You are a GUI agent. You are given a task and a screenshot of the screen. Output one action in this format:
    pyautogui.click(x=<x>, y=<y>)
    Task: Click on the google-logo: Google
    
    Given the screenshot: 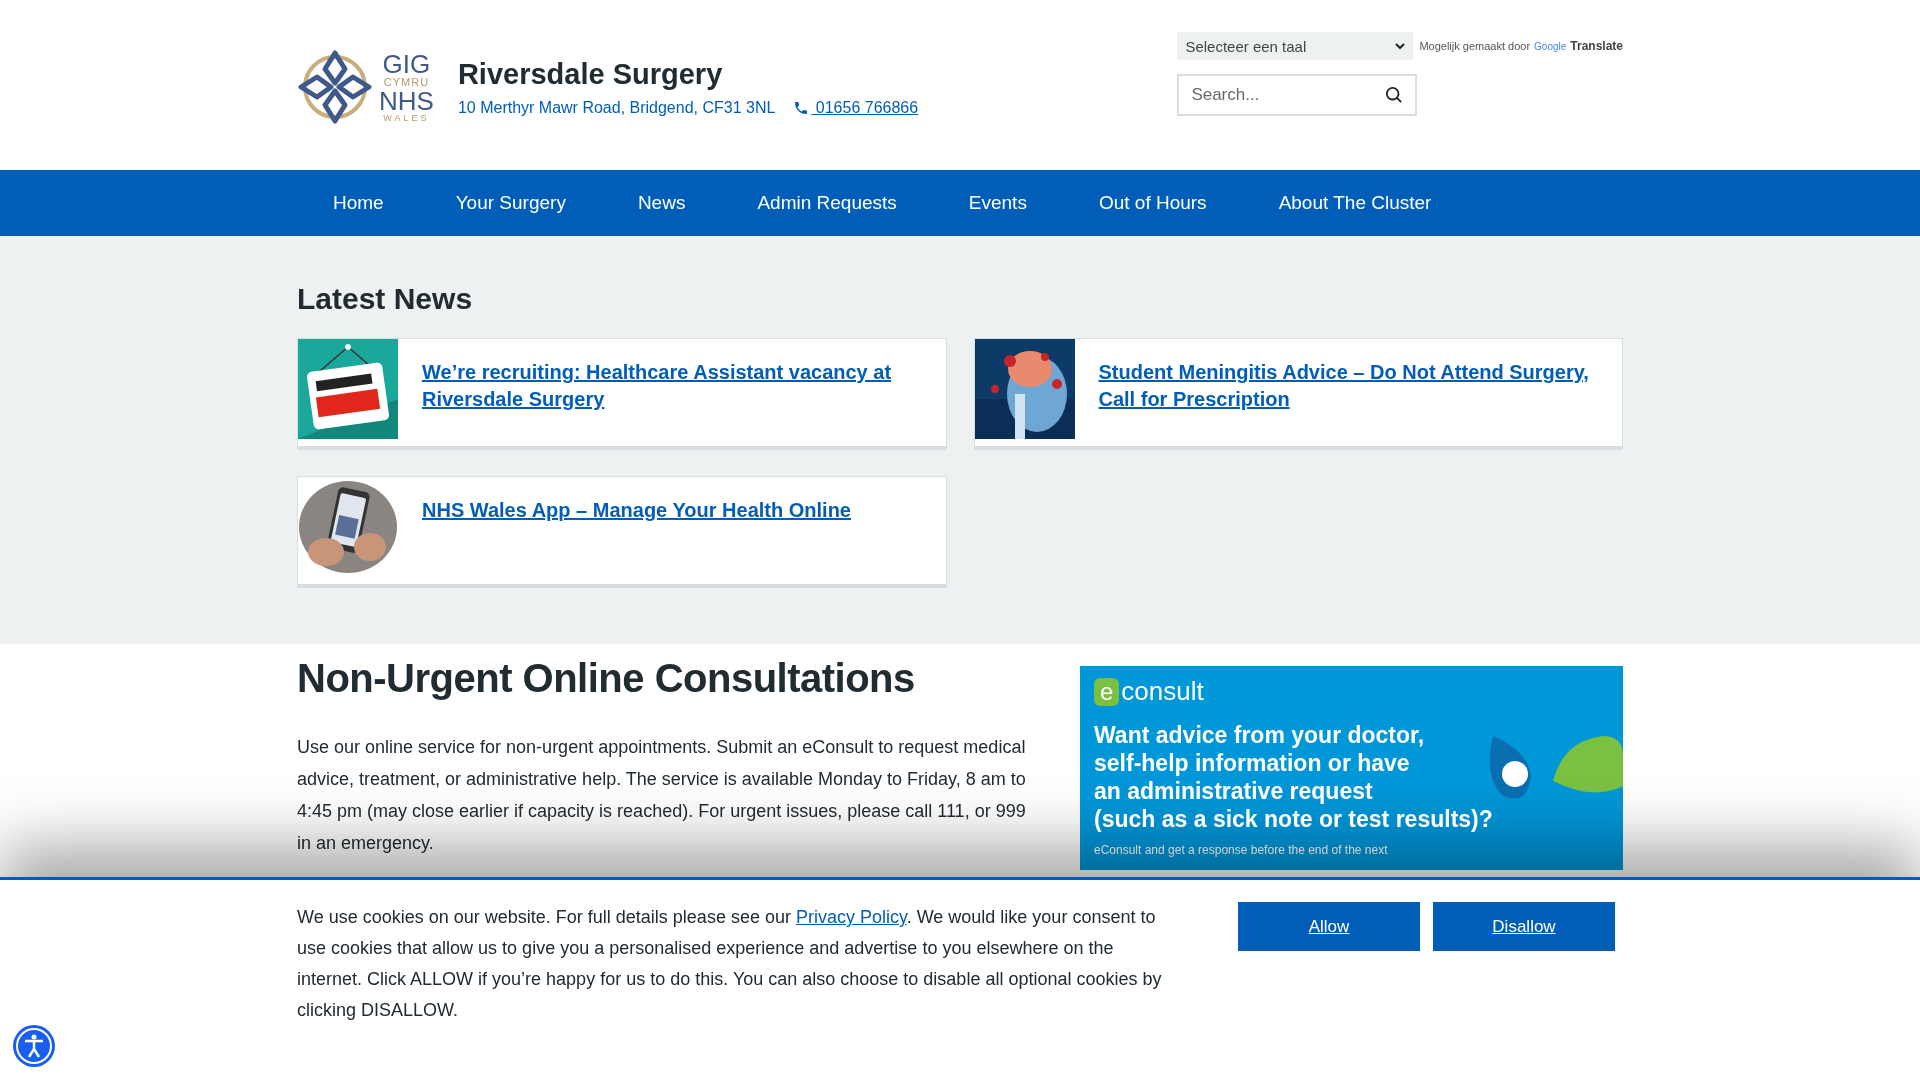 What is the action you would take?
    pyautogui.click(x=1550, y=46)
    